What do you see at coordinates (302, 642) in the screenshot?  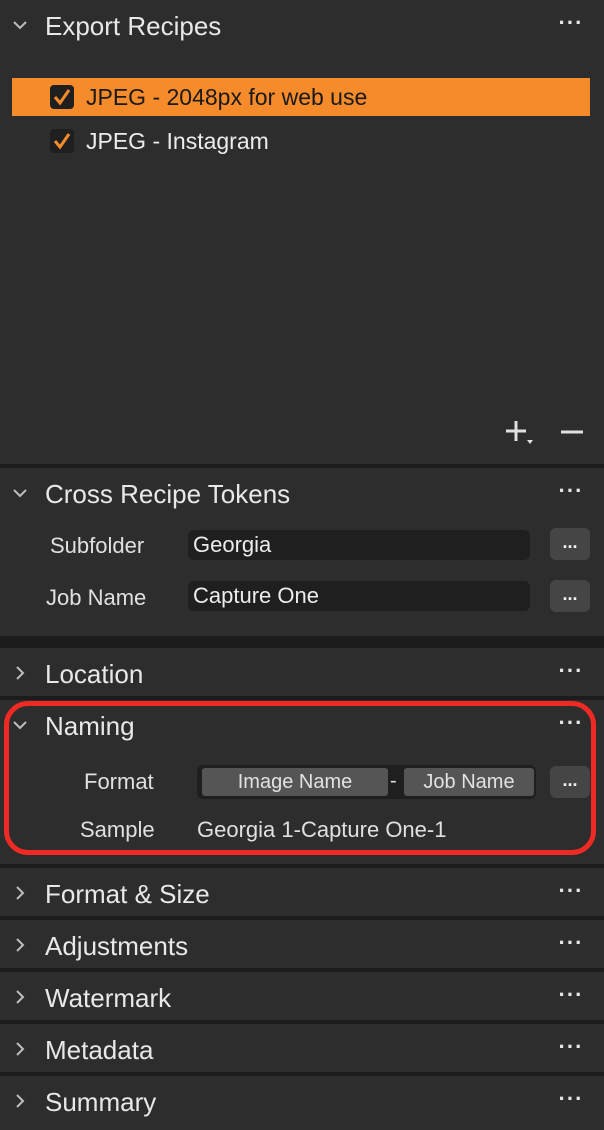 I see `divider` at bounding box center [302, 642].